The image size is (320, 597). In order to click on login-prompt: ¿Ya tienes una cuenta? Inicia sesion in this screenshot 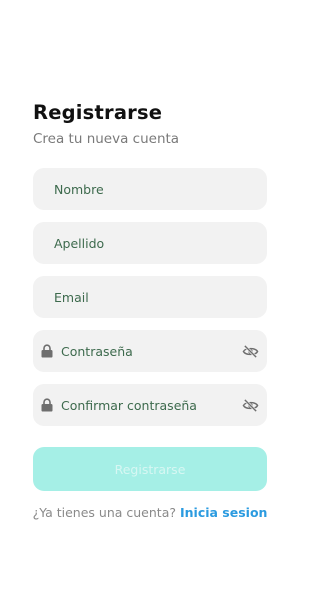, I will do `click(150, 512)`.